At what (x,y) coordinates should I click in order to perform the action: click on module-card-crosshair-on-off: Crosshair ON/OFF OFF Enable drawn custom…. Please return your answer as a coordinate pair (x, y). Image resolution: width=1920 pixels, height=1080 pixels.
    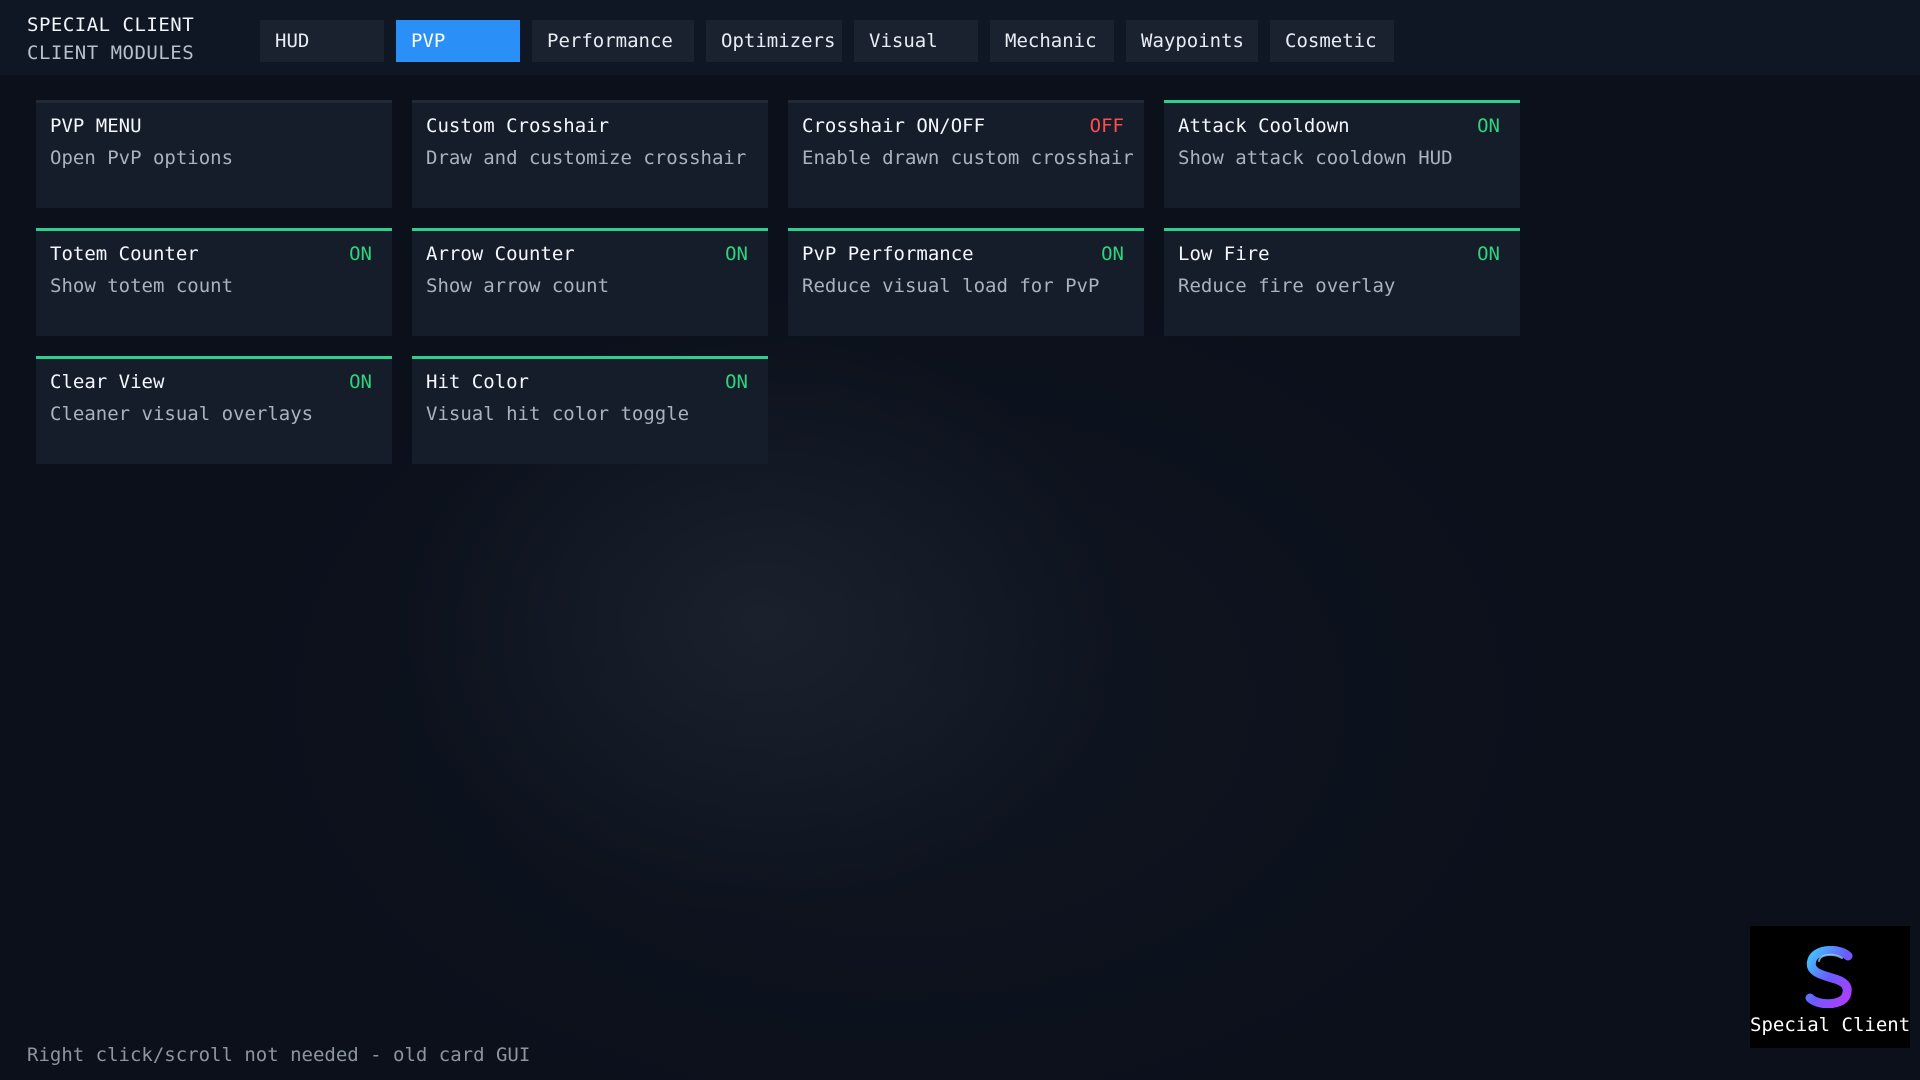
    Looking at the image, I should click on (966, 154).